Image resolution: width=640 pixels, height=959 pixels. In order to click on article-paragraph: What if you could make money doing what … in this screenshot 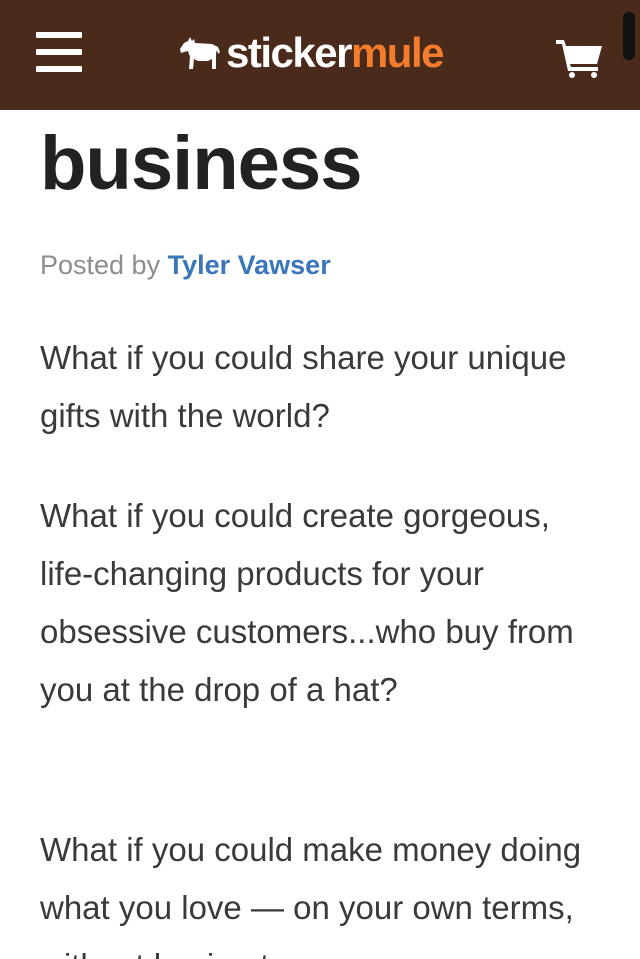, I will do `click(311, 895)`.